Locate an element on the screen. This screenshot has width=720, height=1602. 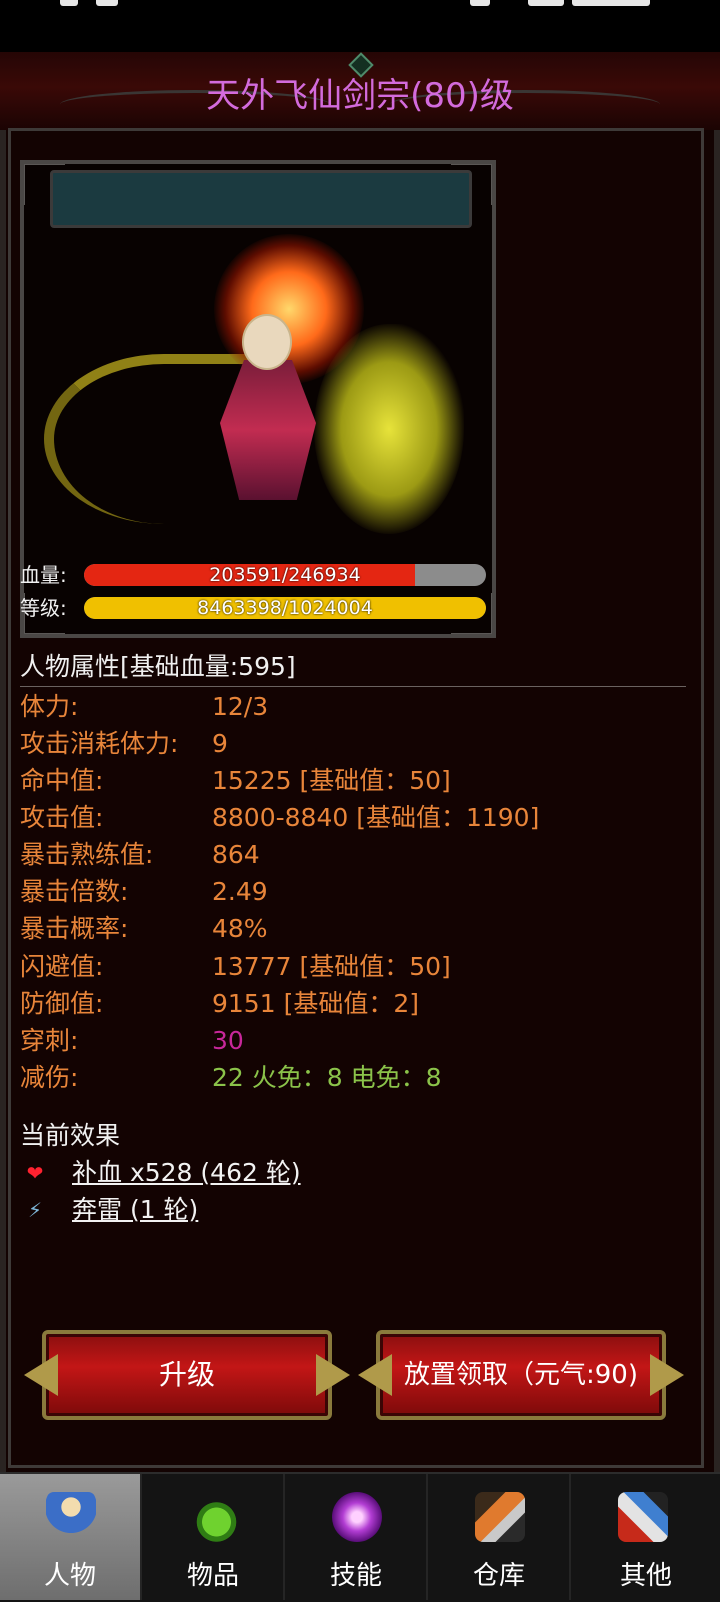
attr-label: 减伤: is located at coordinates (49, 1077).